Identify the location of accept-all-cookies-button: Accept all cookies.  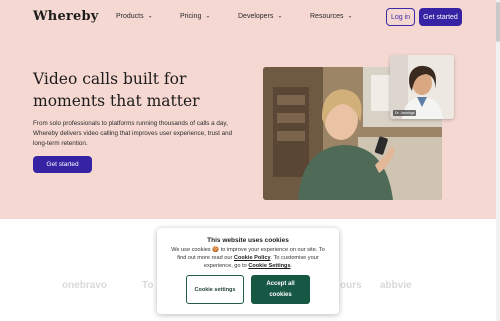
(280, 289).